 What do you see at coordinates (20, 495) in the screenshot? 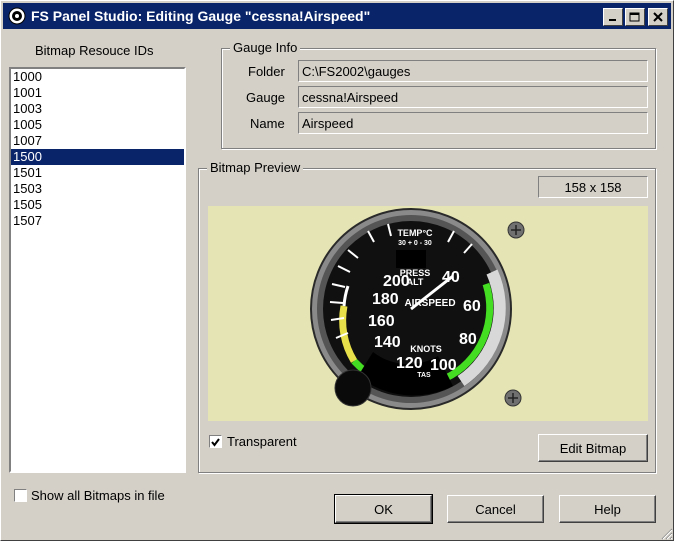
I see `show-all-bitmaps-checkbox` at bounding box center [20, 495].